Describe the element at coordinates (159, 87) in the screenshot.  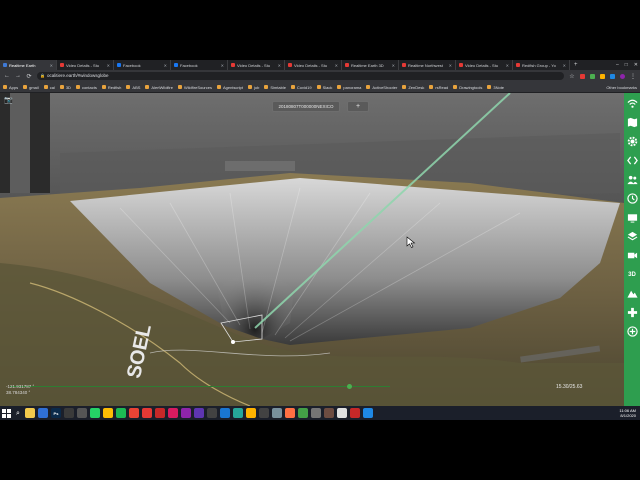
I see `bookmark-item: AlertWildfire` at that location.